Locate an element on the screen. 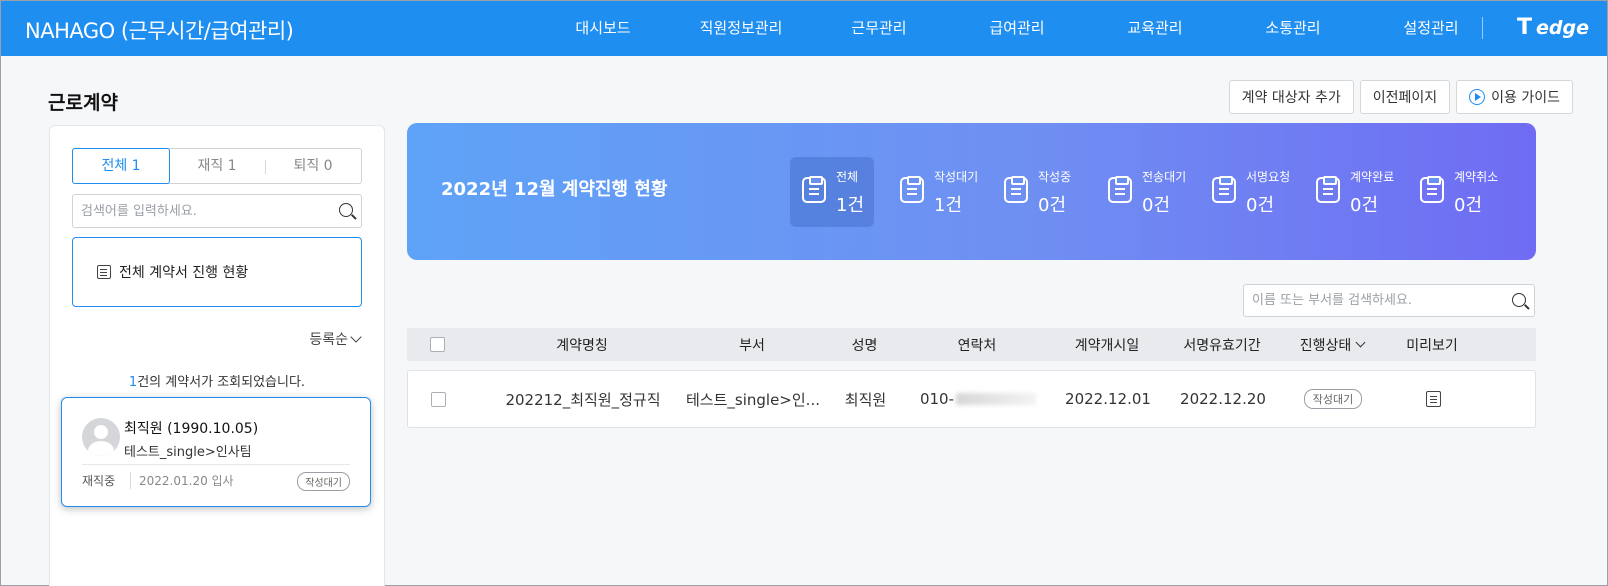  all-contract-status-button: 전체 계약서 진행 현황 is located at coordinates (217, 272).